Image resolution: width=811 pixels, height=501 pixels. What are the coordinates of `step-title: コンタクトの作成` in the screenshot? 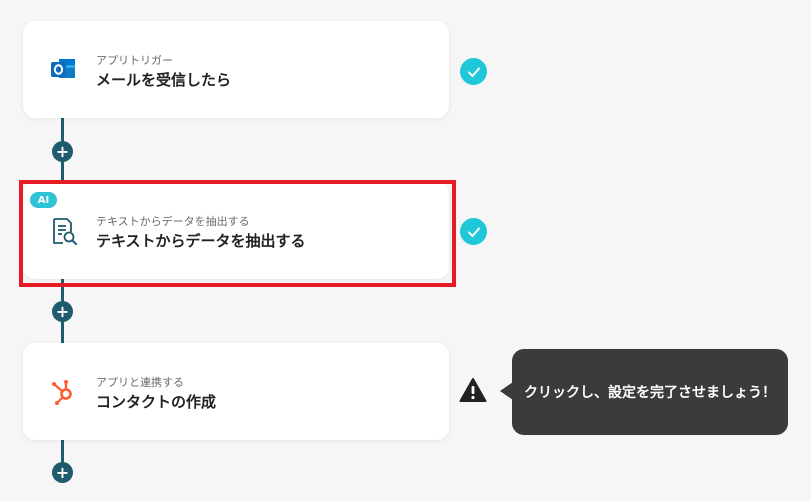 It's located at (156, 402).